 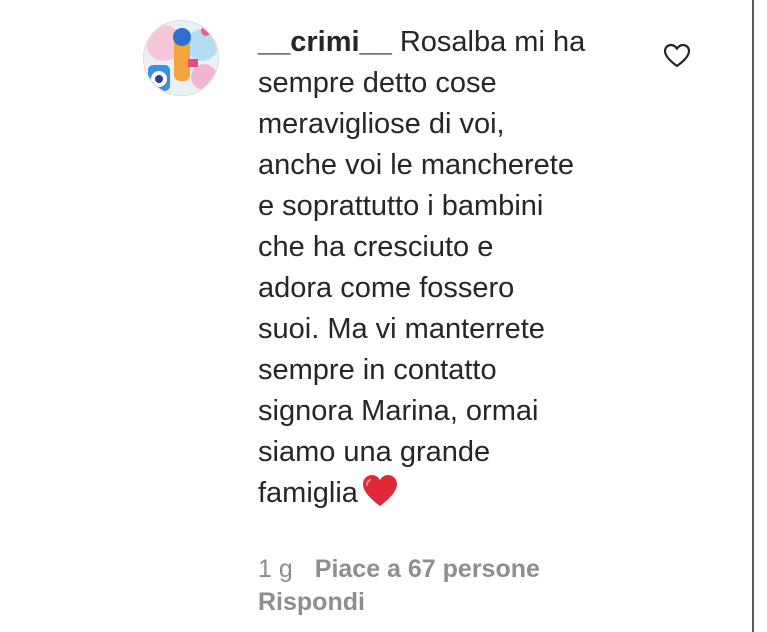 What do you see at coordinates (381, 124) in the screenshot?
I see `comment-text-line: meravigliose di voi,` at bounding box center [381, 124].